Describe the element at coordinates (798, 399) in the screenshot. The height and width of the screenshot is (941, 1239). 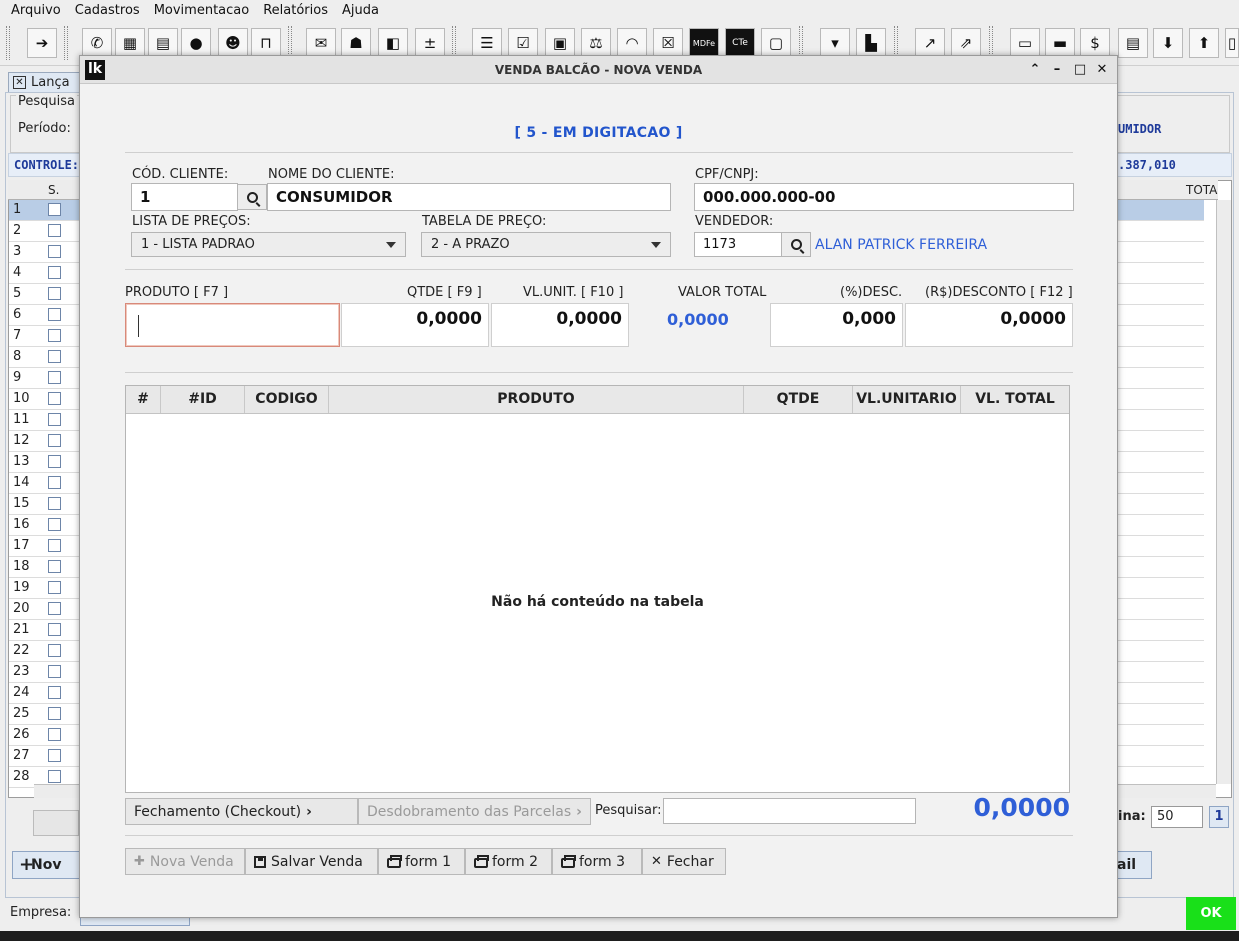
I see `column-qtde: QTDE` at that location.